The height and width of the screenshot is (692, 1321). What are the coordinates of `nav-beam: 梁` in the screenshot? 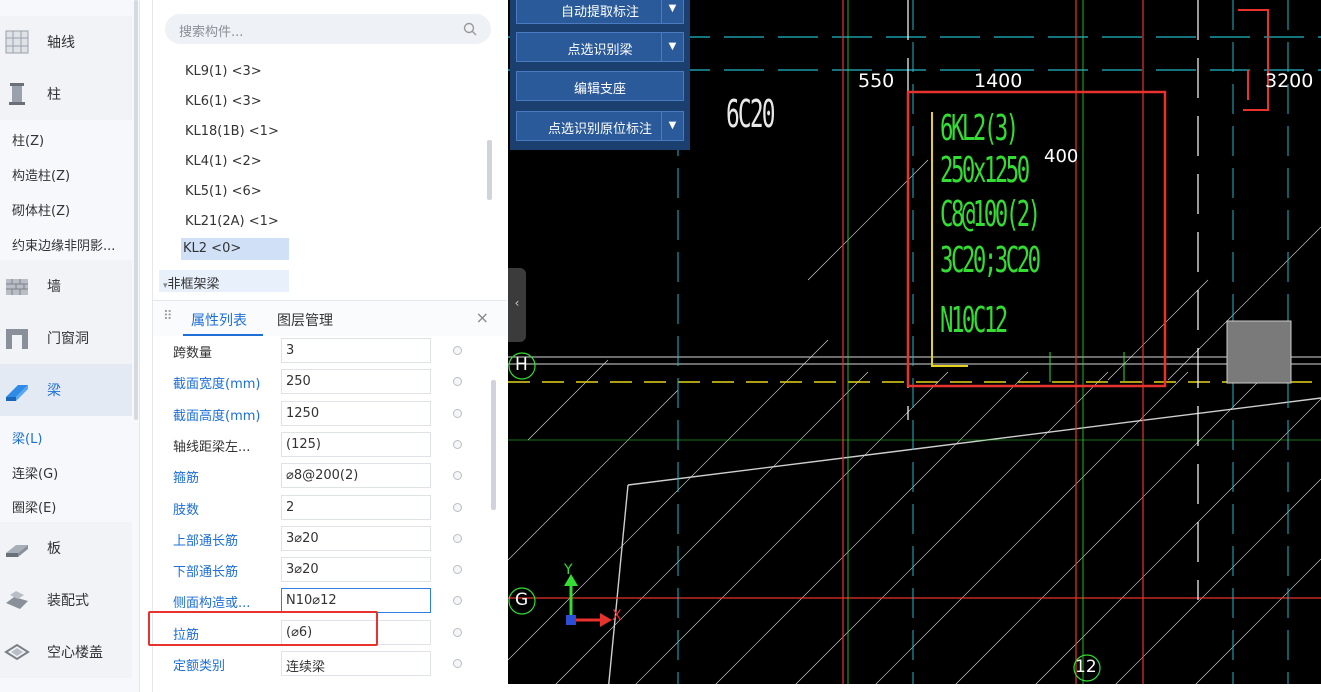 It's located at (66, 390).